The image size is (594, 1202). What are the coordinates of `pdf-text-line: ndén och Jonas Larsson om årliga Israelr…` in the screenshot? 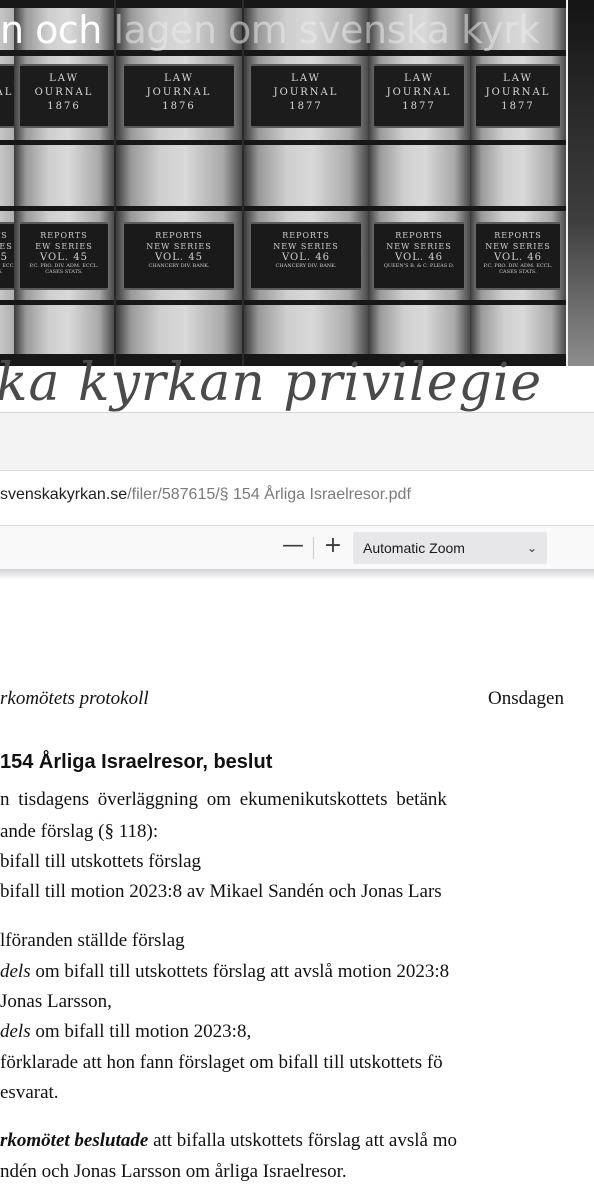 It's located at (173, 1172).